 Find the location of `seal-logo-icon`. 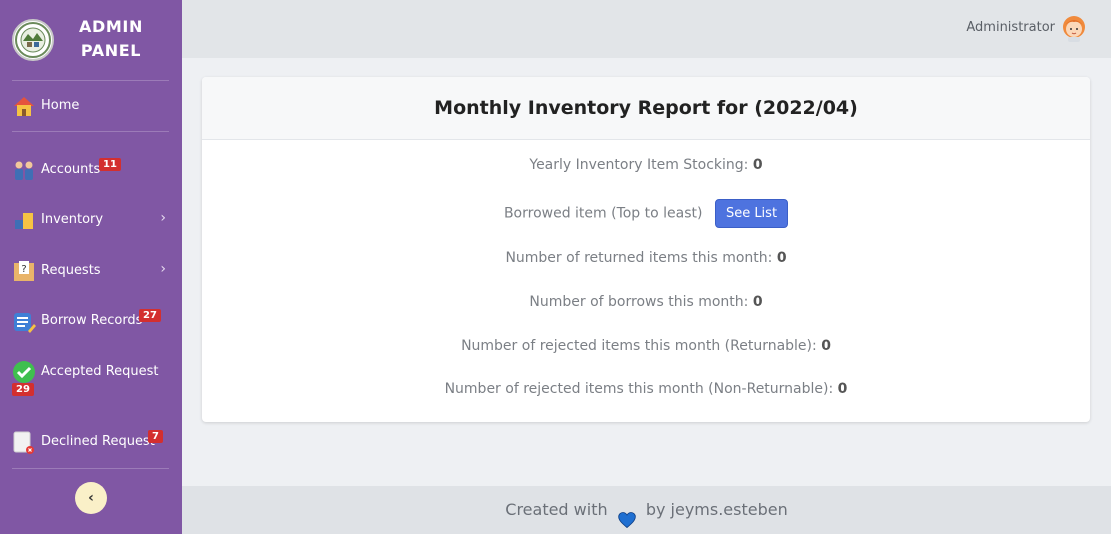

seal-logo-icon is located at coordinates (33, 40).